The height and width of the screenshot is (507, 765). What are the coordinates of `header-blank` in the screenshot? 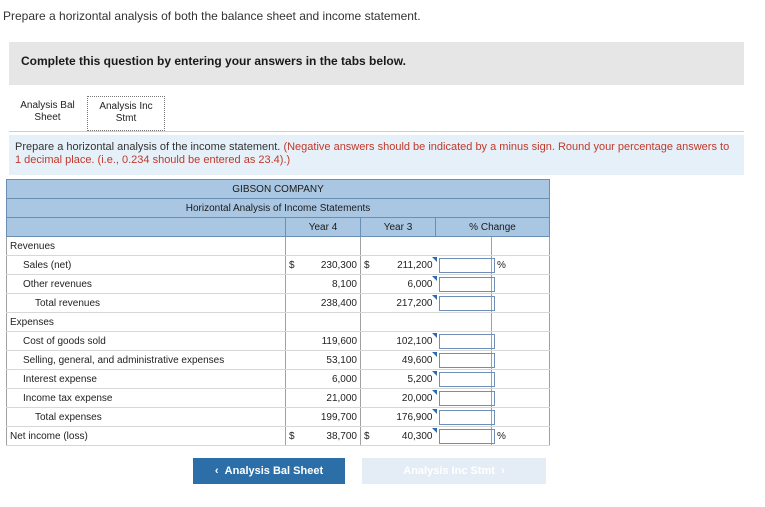 It's located at (146, 227).